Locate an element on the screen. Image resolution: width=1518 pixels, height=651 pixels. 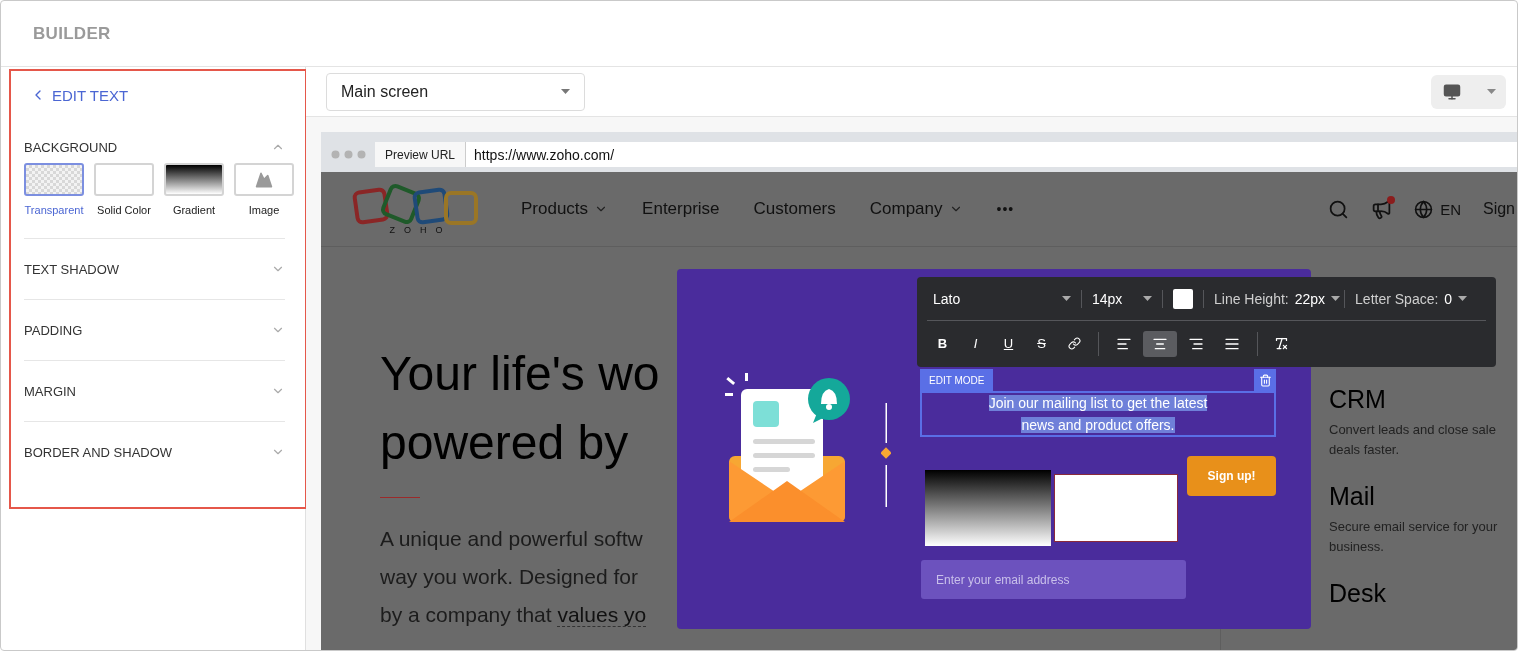
section-header: TEXT SHADOW is located at coordinates (154, 269).